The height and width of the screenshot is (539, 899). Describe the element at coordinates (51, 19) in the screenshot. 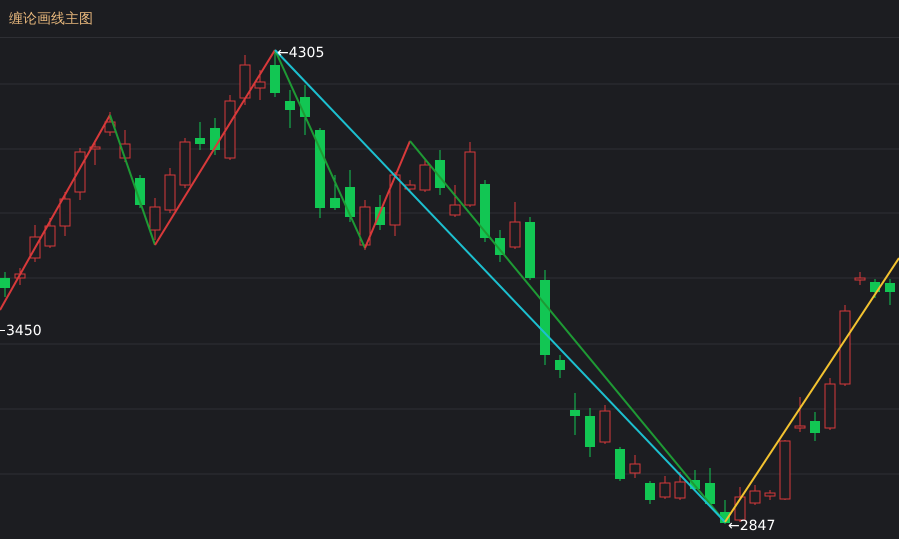

I see `chart-title: 缠论画线主图` at that location.